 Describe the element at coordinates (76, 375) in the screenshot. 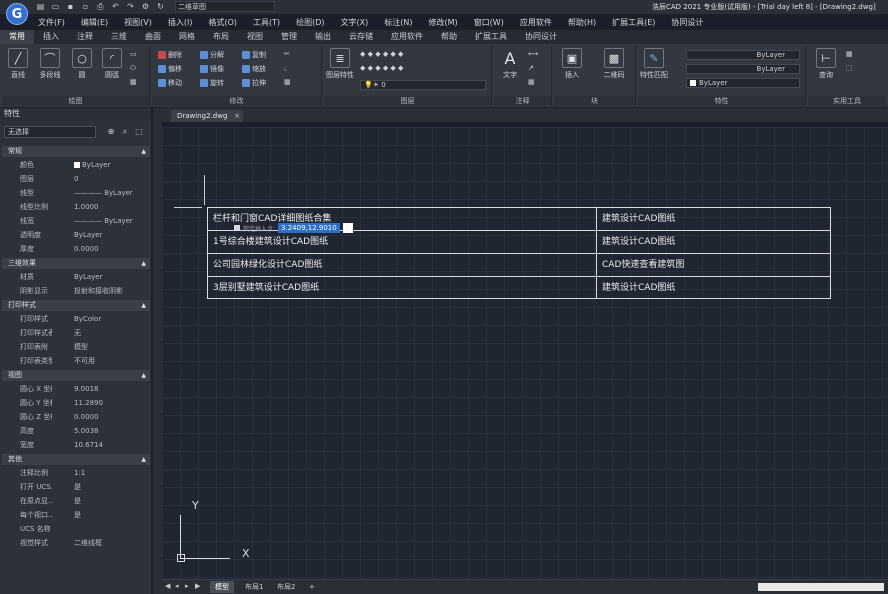

I see `section-header: 视图 ▲` at that location.